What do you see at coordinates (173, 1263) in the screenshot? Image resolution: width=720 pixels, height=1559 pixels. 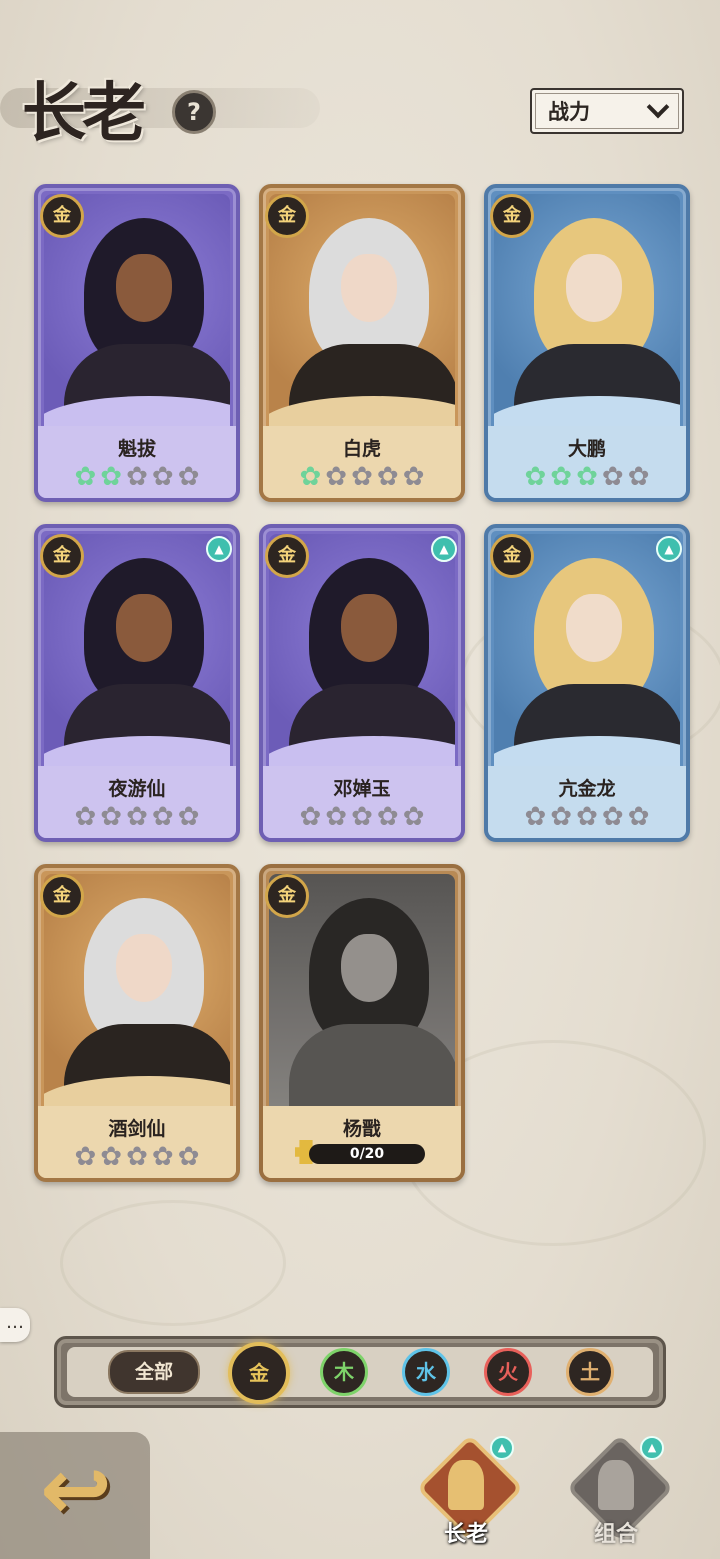 I see `background-cloud-decoration` at bounding box center [173, 1263].